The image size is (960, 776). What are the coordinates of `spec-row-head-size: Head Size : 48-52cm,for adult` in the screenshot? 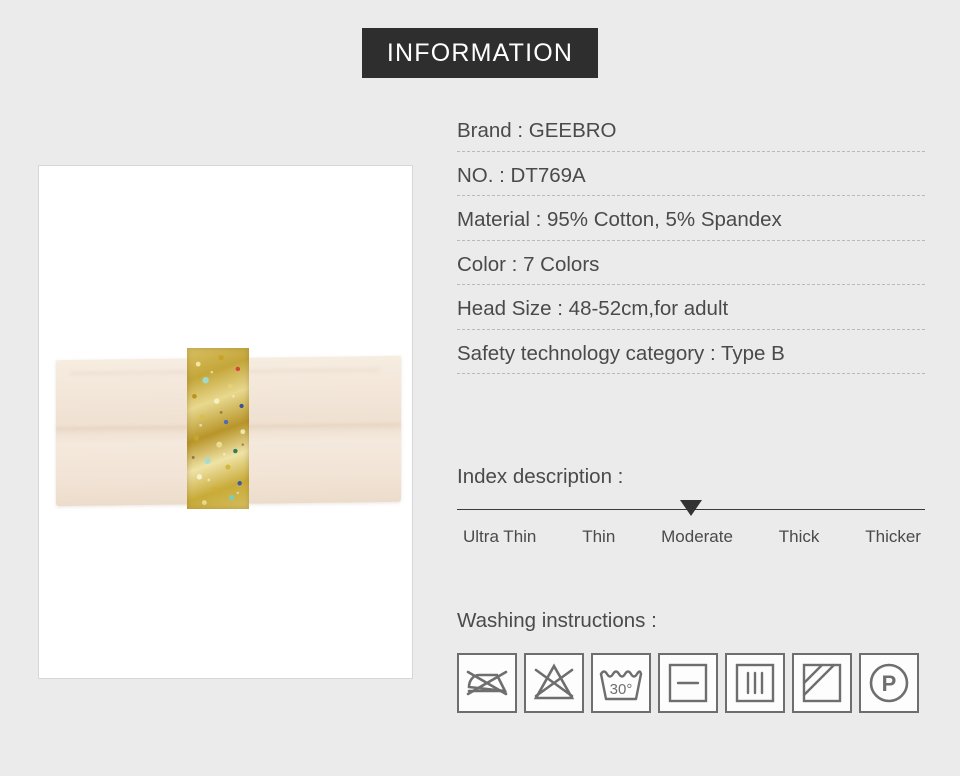 It's located at (691, 314).